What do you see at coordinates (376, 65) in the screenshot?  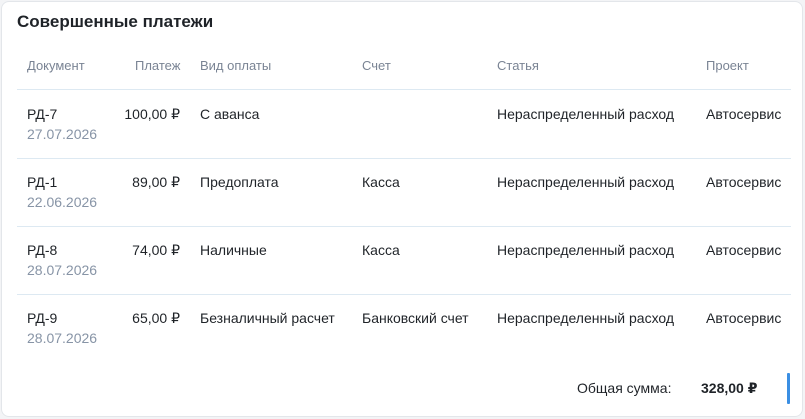 I see `column-header-account: Счет` at bounding box center [376, 65].